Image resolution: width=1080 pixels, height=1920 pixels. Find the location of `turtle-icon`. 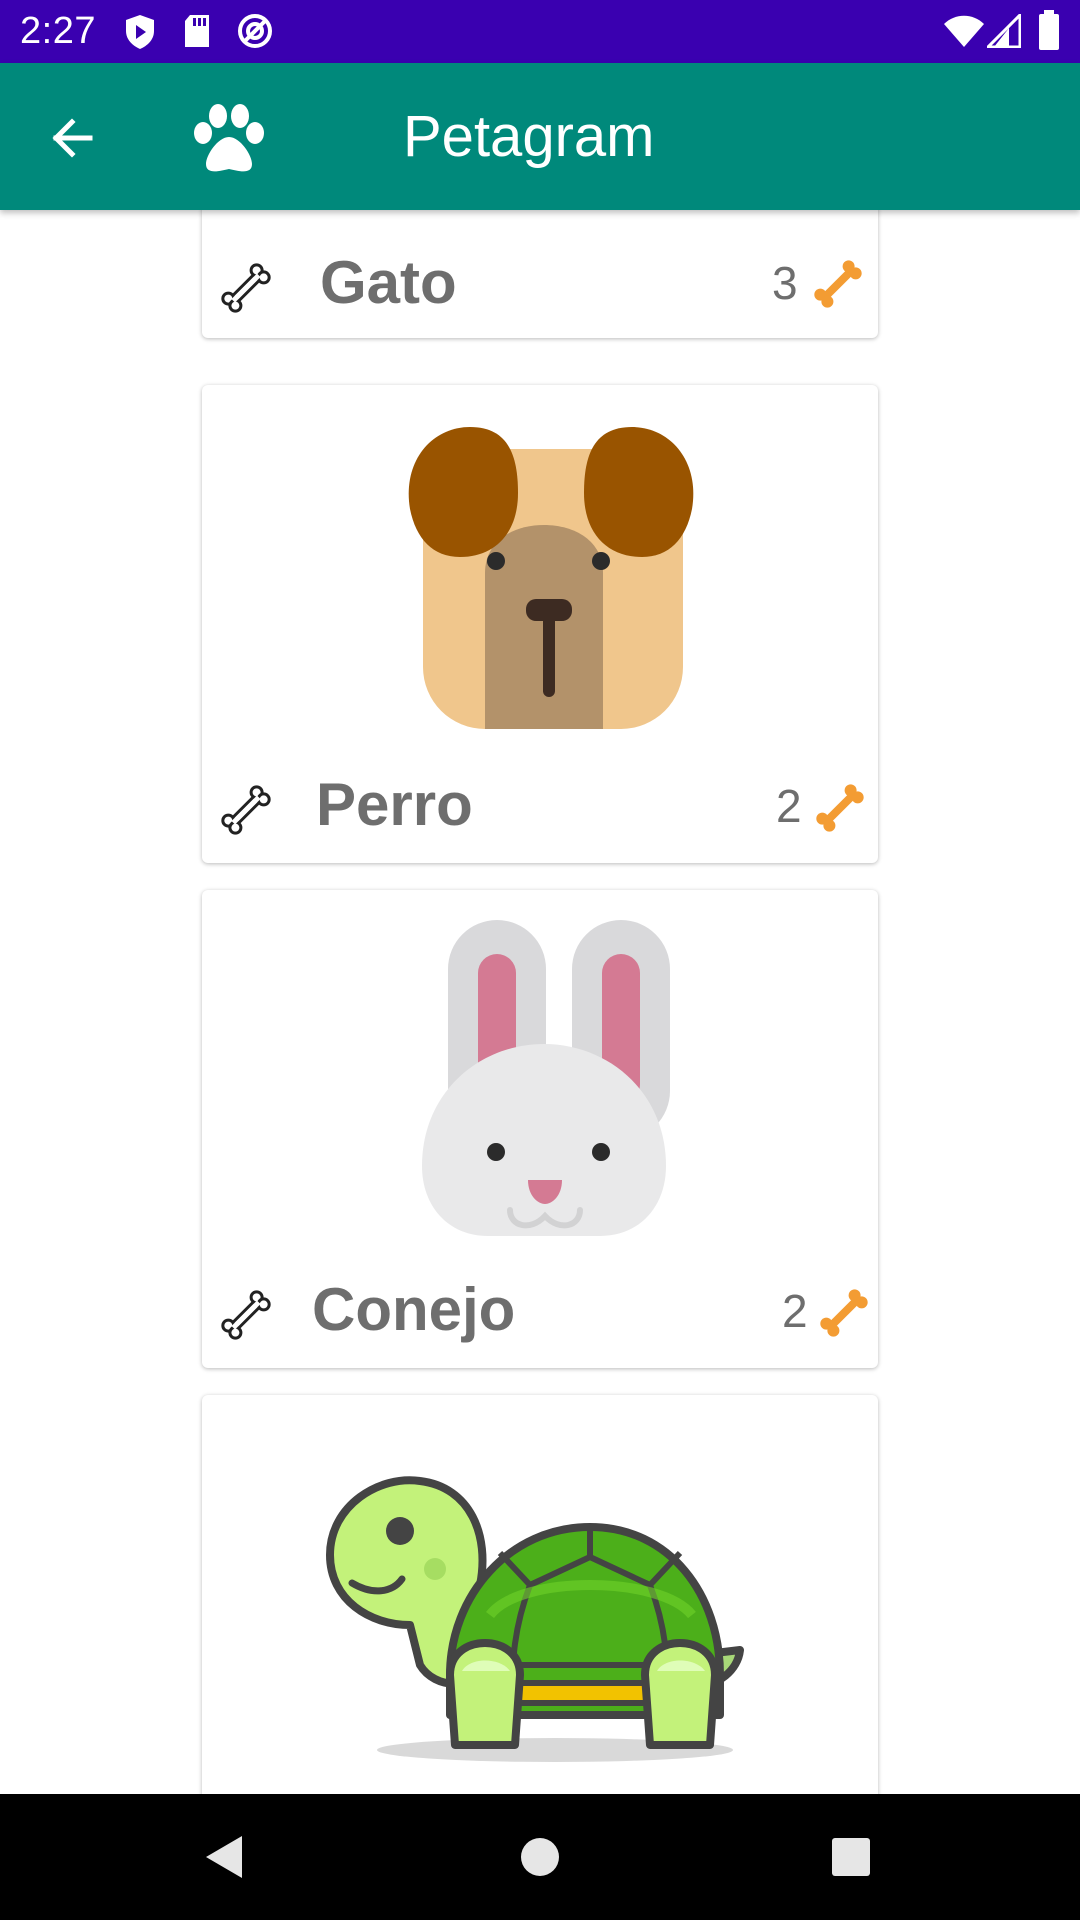

turtle-icon is located at coordinates (535, 1619).